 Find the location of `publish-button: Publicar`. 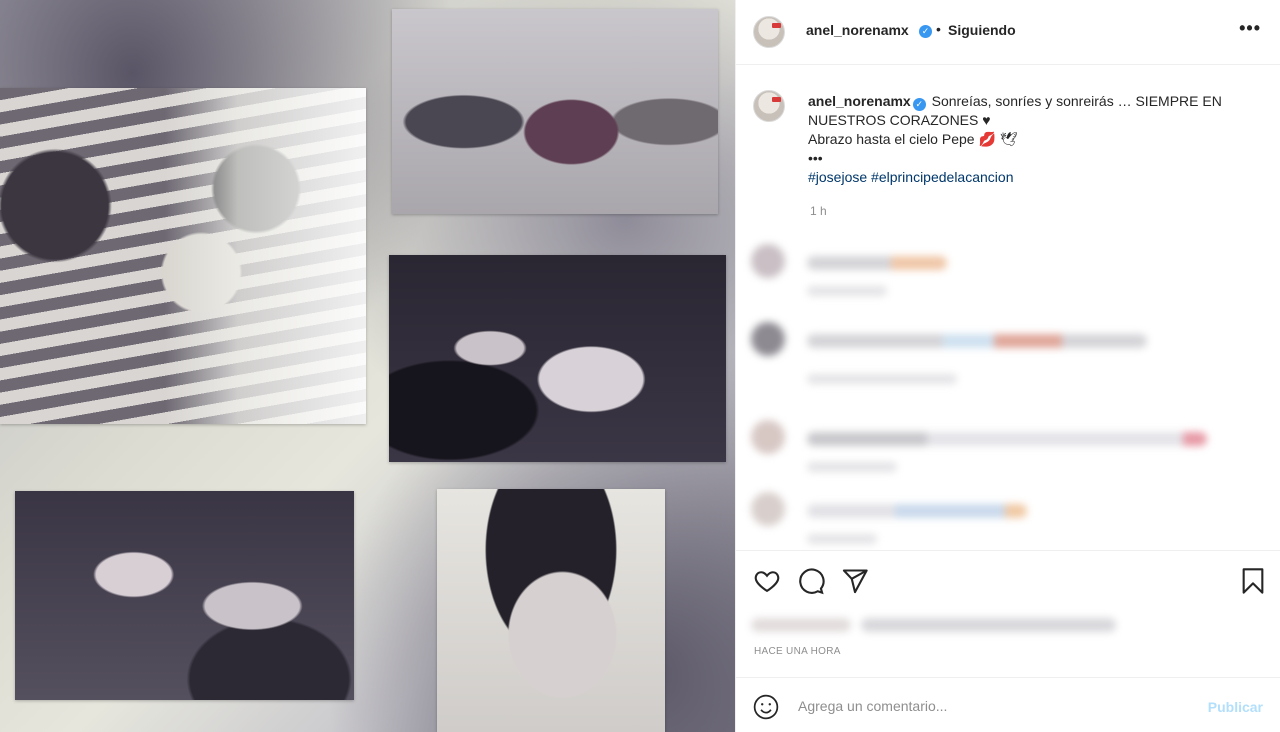

publish-button: Publicar is located at coordinates (1235, 707).